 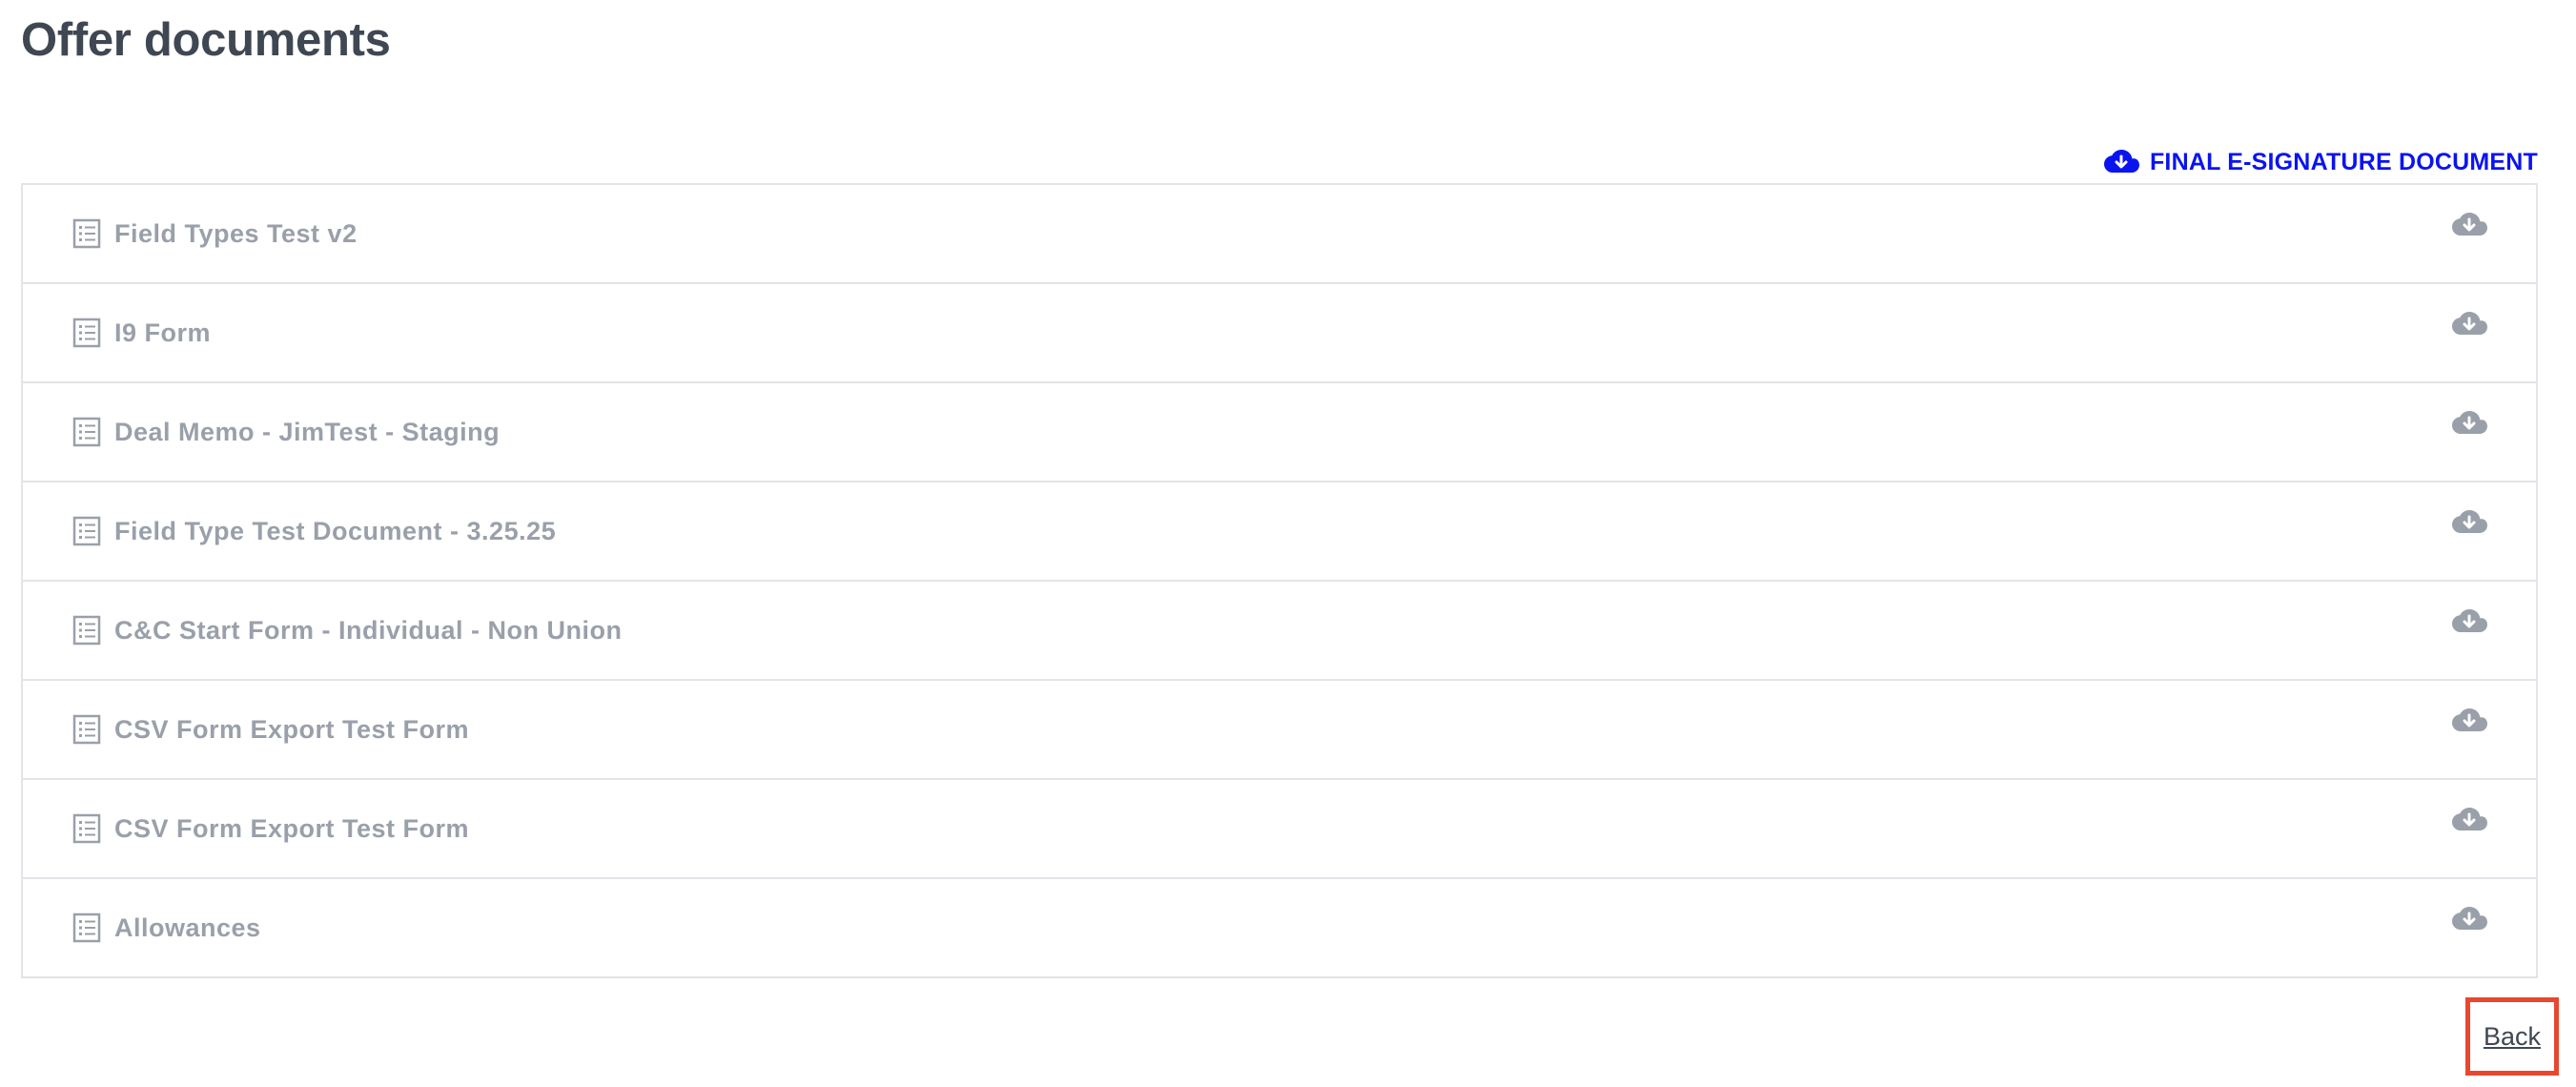 What do you see at coordinates (1280, 530) in the screenshot?
I see `document-row: Field Type Test Document - 3.25.25` at bounding box center [1280, 530].